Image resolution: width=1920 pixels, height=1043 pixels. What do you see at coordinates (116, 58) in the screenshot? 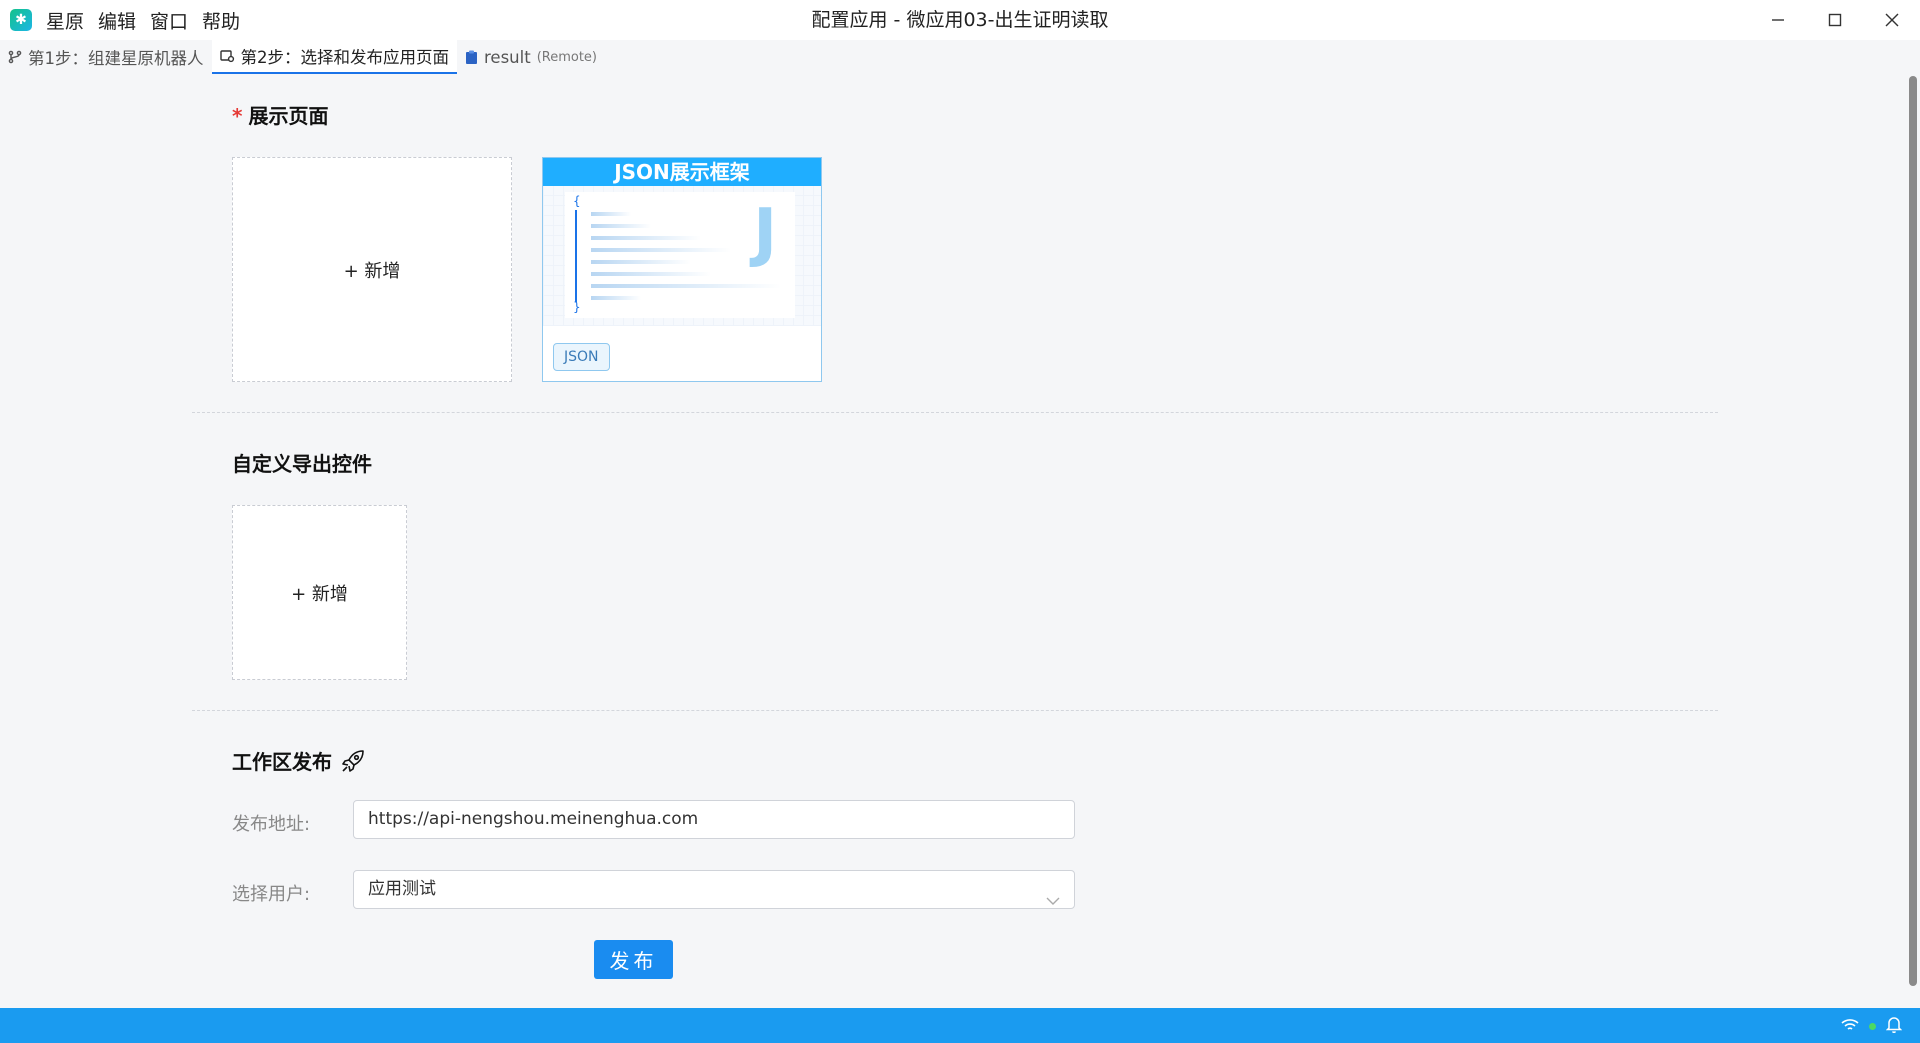
I see `tab-step1-label: 第1步：组建星原机器人` at bounding box center [116, 58].